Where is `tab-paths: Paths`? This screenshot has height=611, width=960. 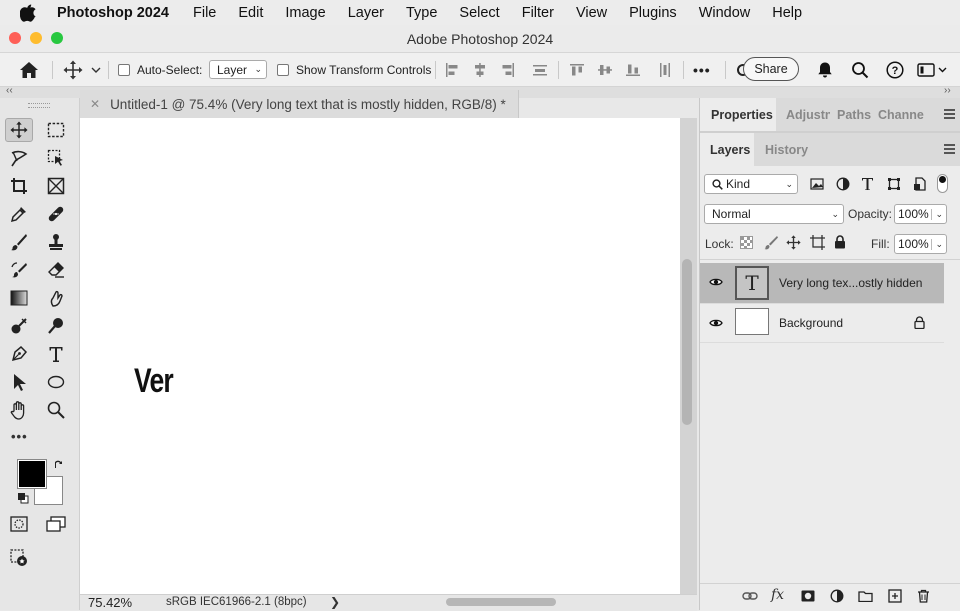
tab-paths: Paths is located at coordinates (852, 114).